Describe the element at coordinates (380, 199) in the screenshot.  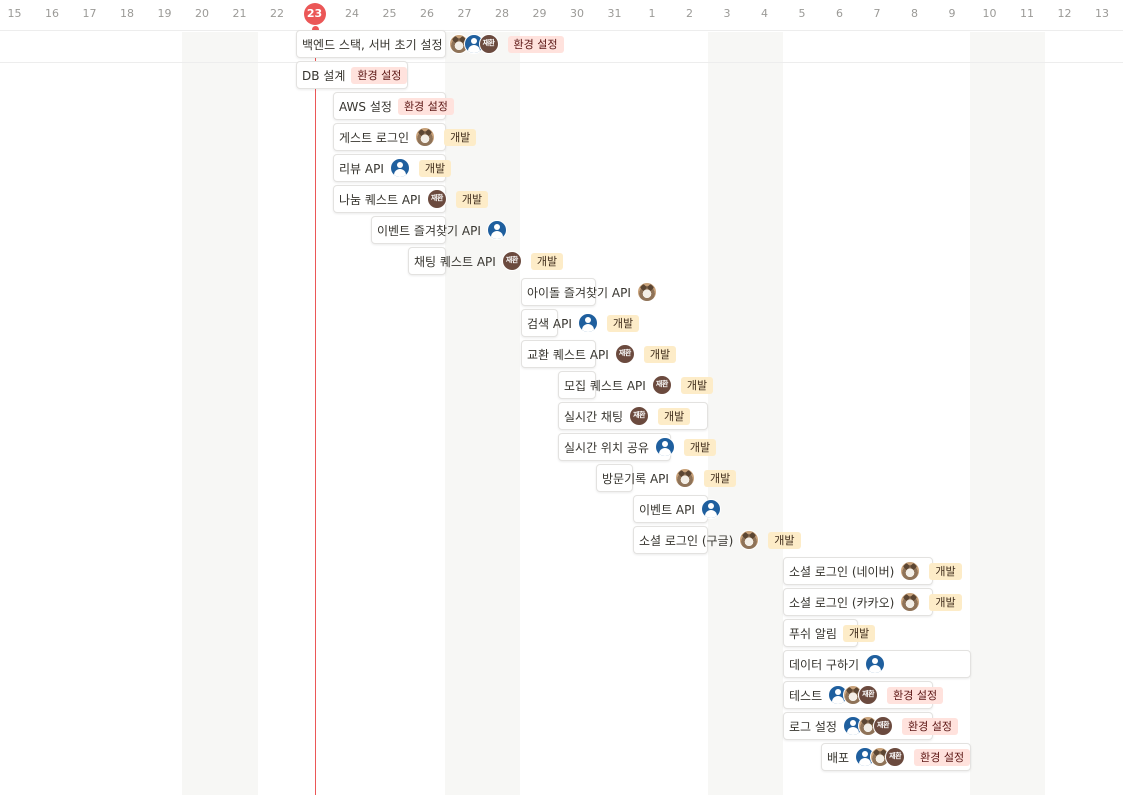
I see `task-name: 나눔 퀘스트 API` at that location.